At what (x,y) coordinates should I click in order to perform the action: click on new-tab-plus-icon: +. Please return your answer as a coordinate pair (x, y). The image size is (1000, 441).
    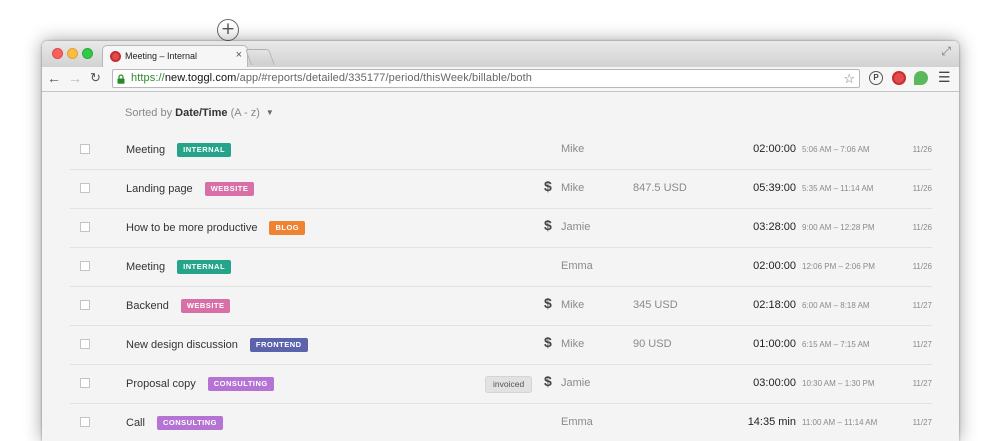
    Looking at the image, I should click on (228, 30).